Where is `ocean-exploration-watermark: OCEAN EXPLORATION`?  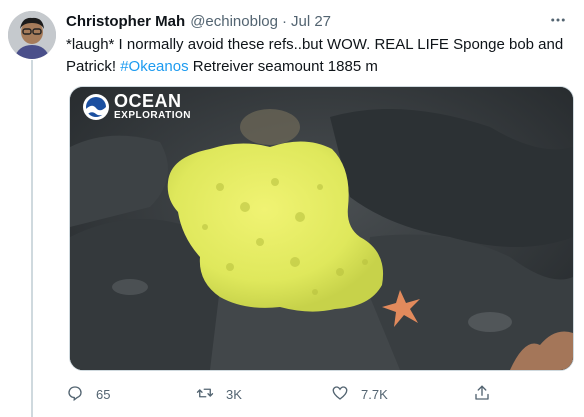 ocean-exploration-watermark: OCEAN EXPLORATION is located at coordinates (152, 106).